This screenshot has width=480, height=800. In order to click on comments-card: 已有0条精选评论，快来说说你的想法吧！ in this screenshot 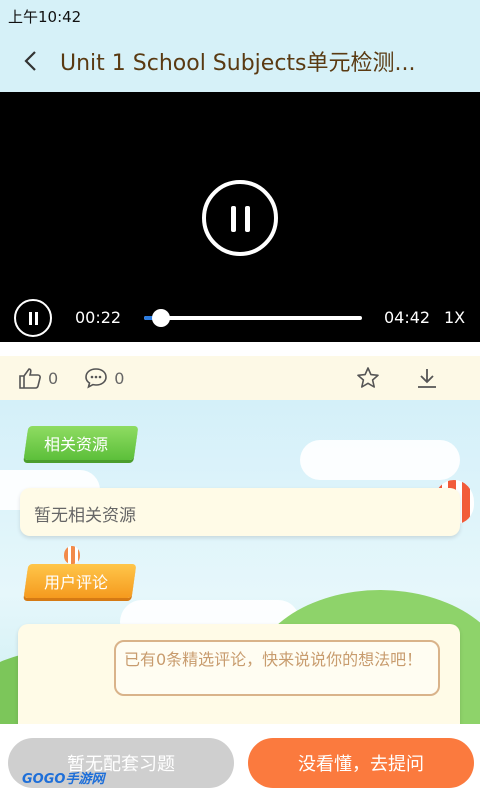, I will do `click(239, 674)`.